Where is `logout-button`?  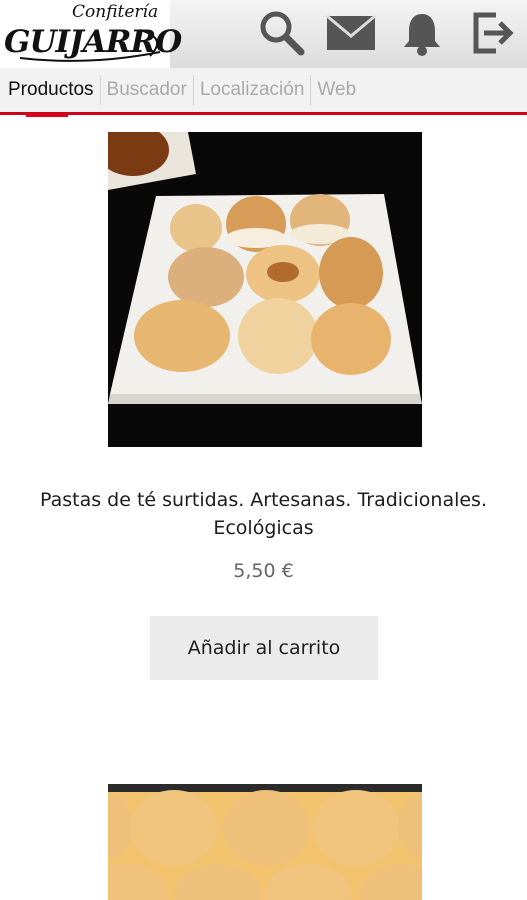 logout-button is located at coordinates (492, 33).